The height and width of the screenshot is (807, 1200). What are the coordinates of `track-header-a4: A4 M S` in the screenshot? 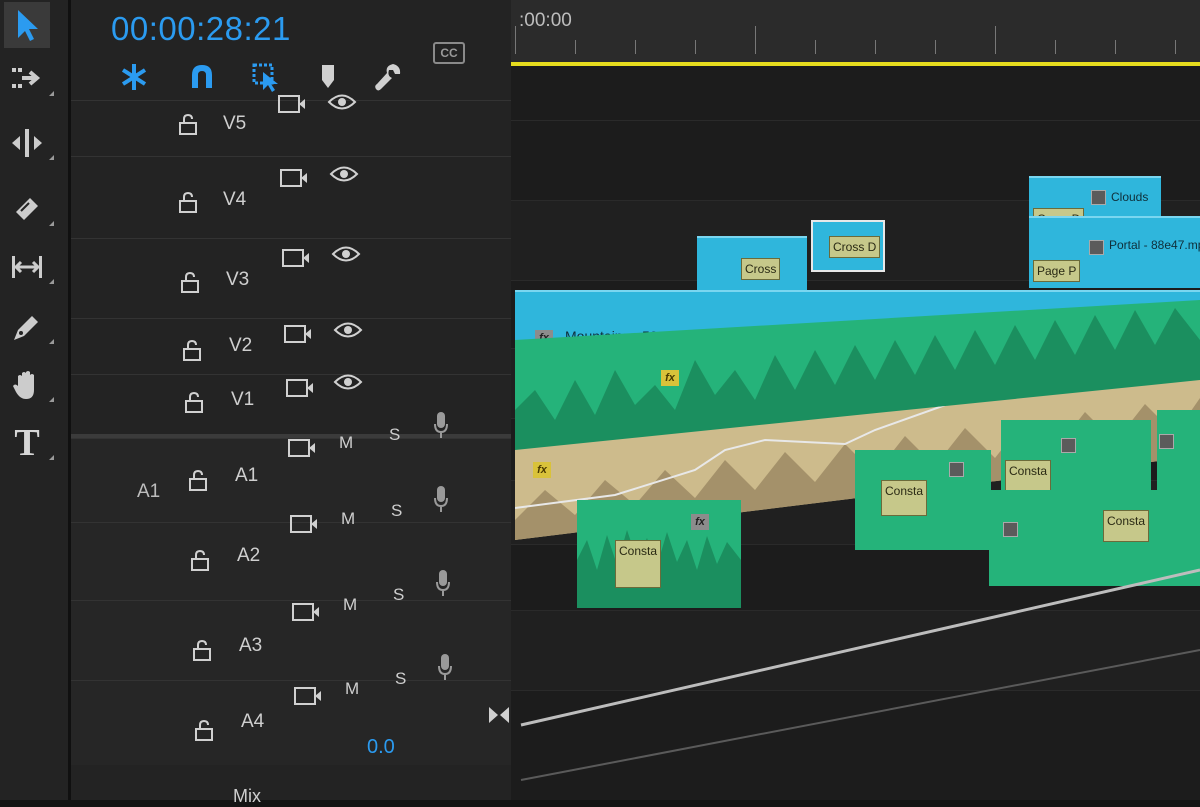 It's located at (291, 709).